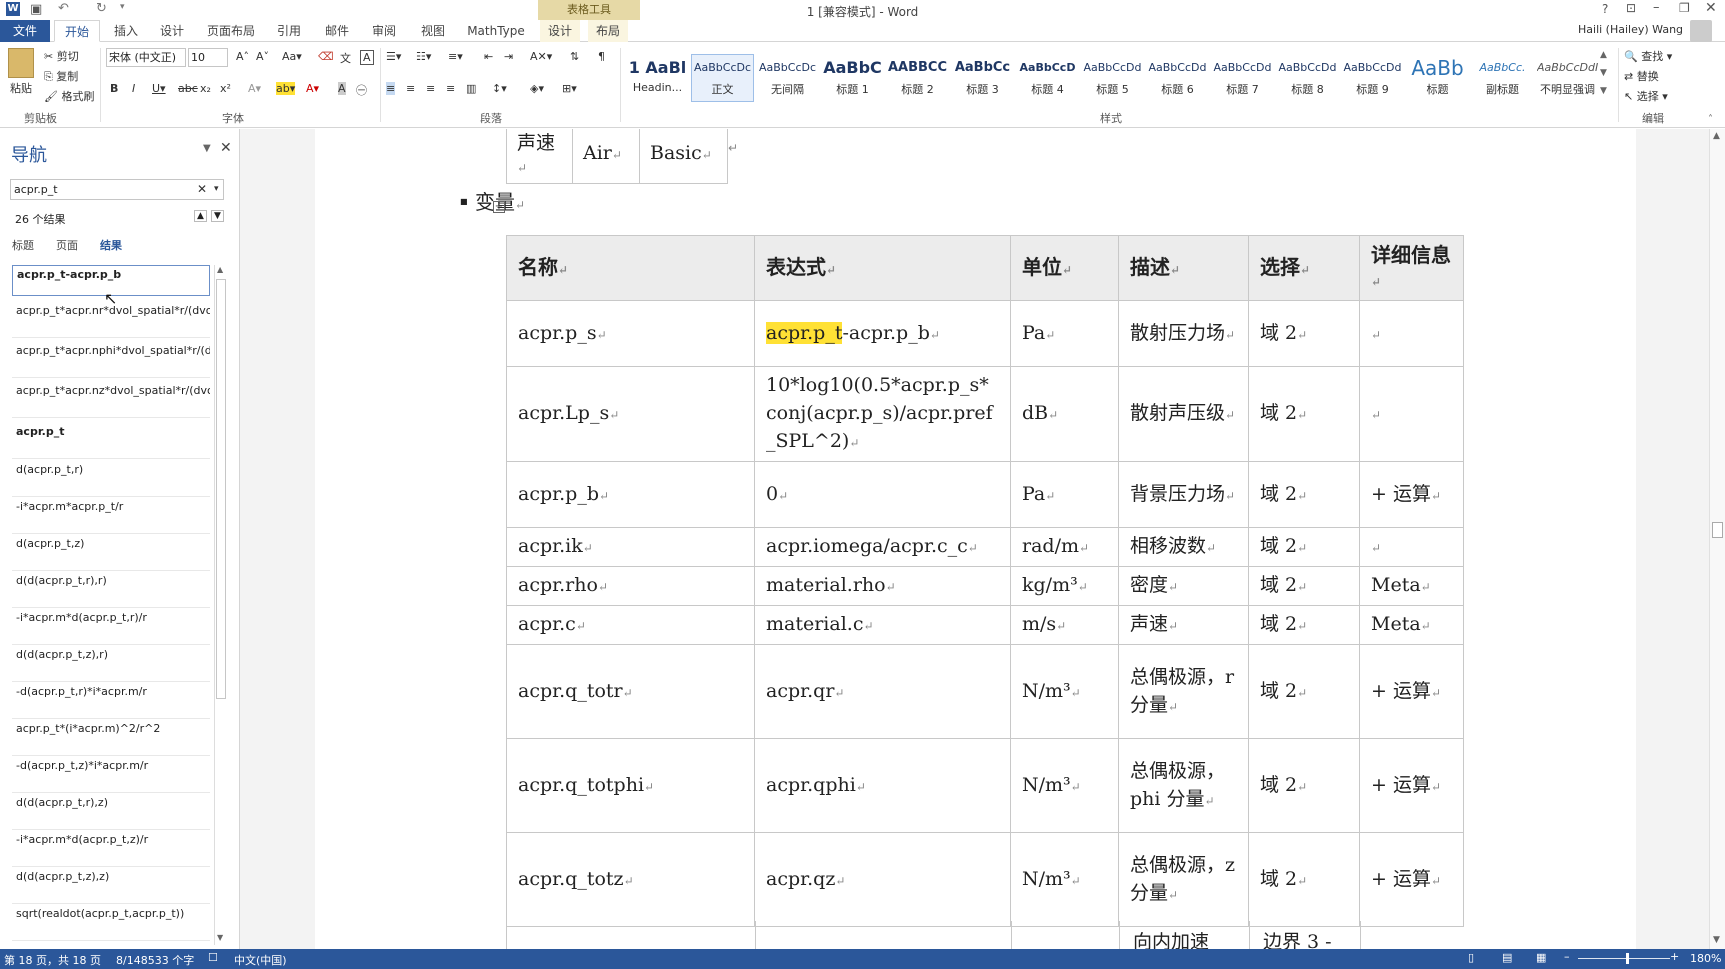  Describe the element at coordinates (882, 494) in the screenshot. I see `expression-cell: 0↵` at that location.